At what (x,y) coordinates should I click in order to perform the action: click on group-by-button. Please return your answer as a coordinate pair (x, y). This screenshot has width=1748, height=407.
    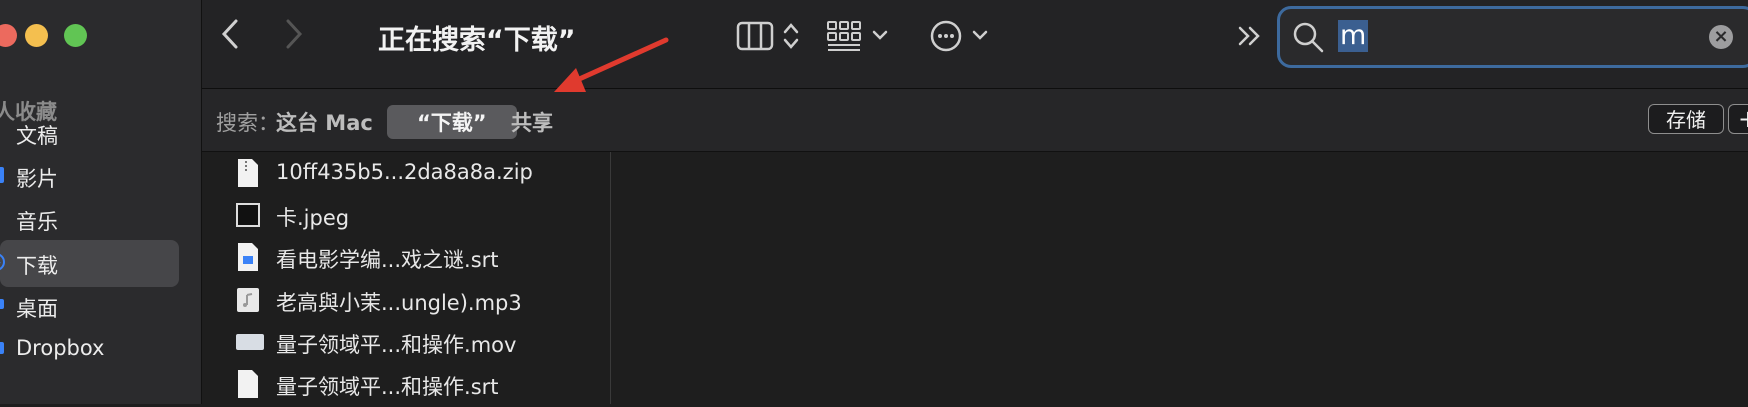
    Looking at the image, I should click on (859, 38).